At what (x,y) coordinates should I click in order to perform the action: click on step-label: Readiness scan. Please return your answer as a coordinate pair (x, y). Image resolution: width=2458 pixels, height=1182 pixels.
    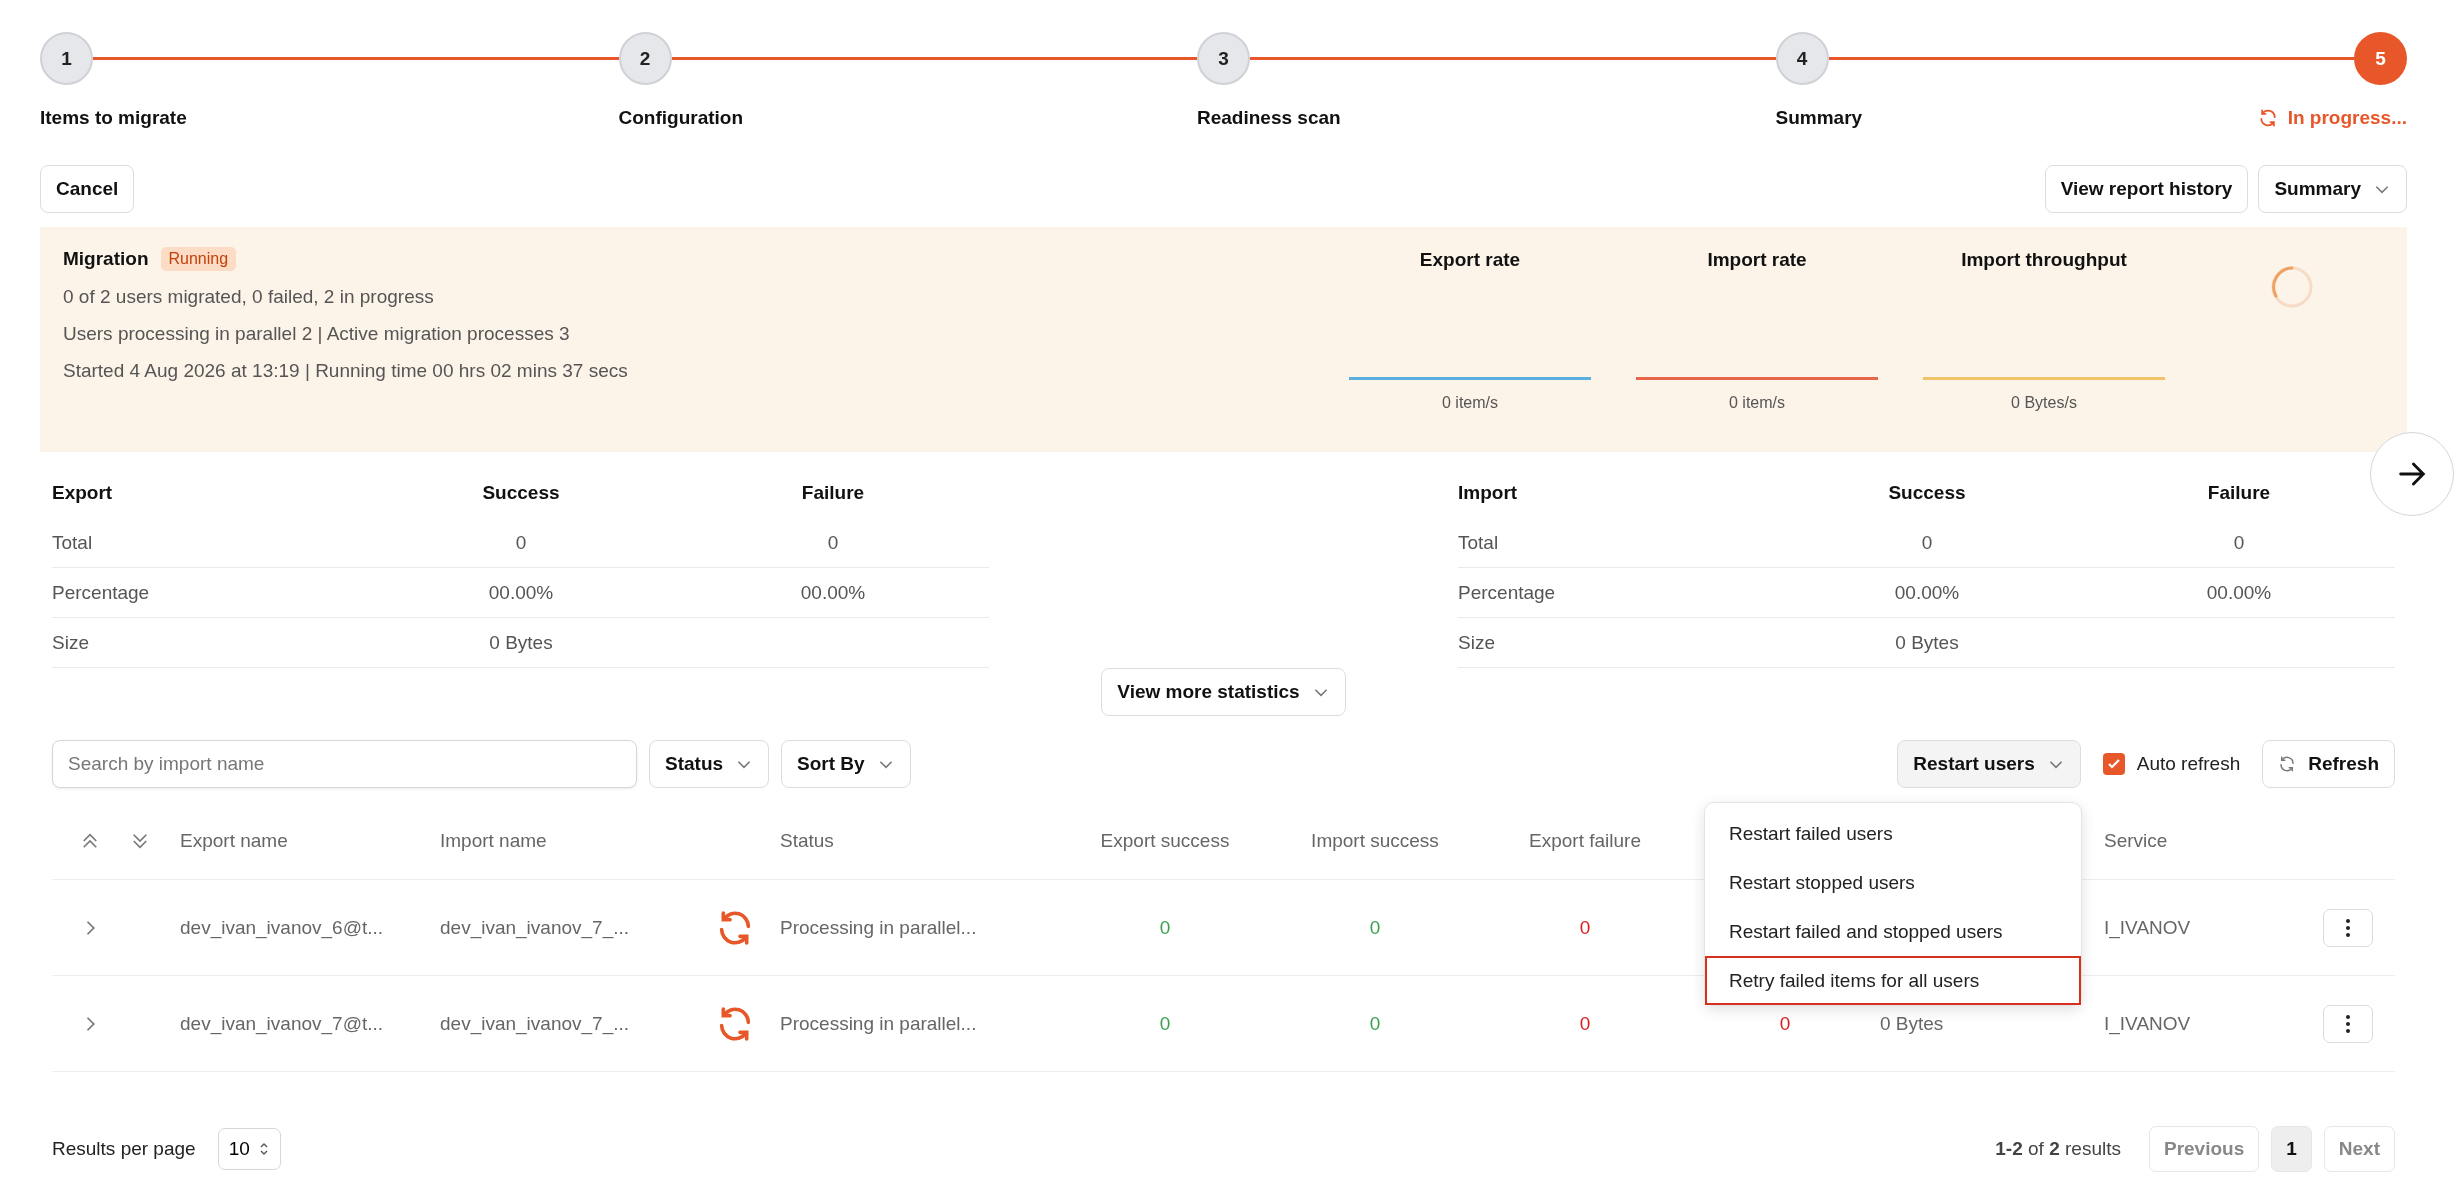
    Looking at the image, I should click on (1269, 118).